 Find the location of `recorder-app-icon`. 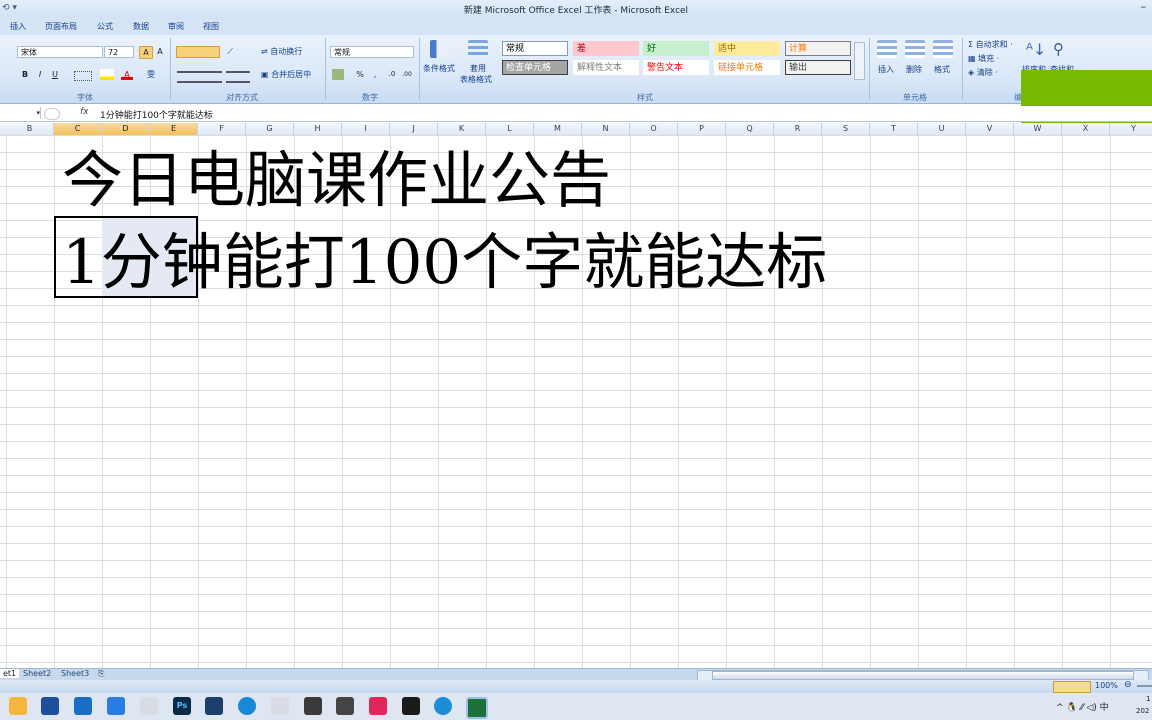

recorder-app-icon is located at coordinates (411, 706).